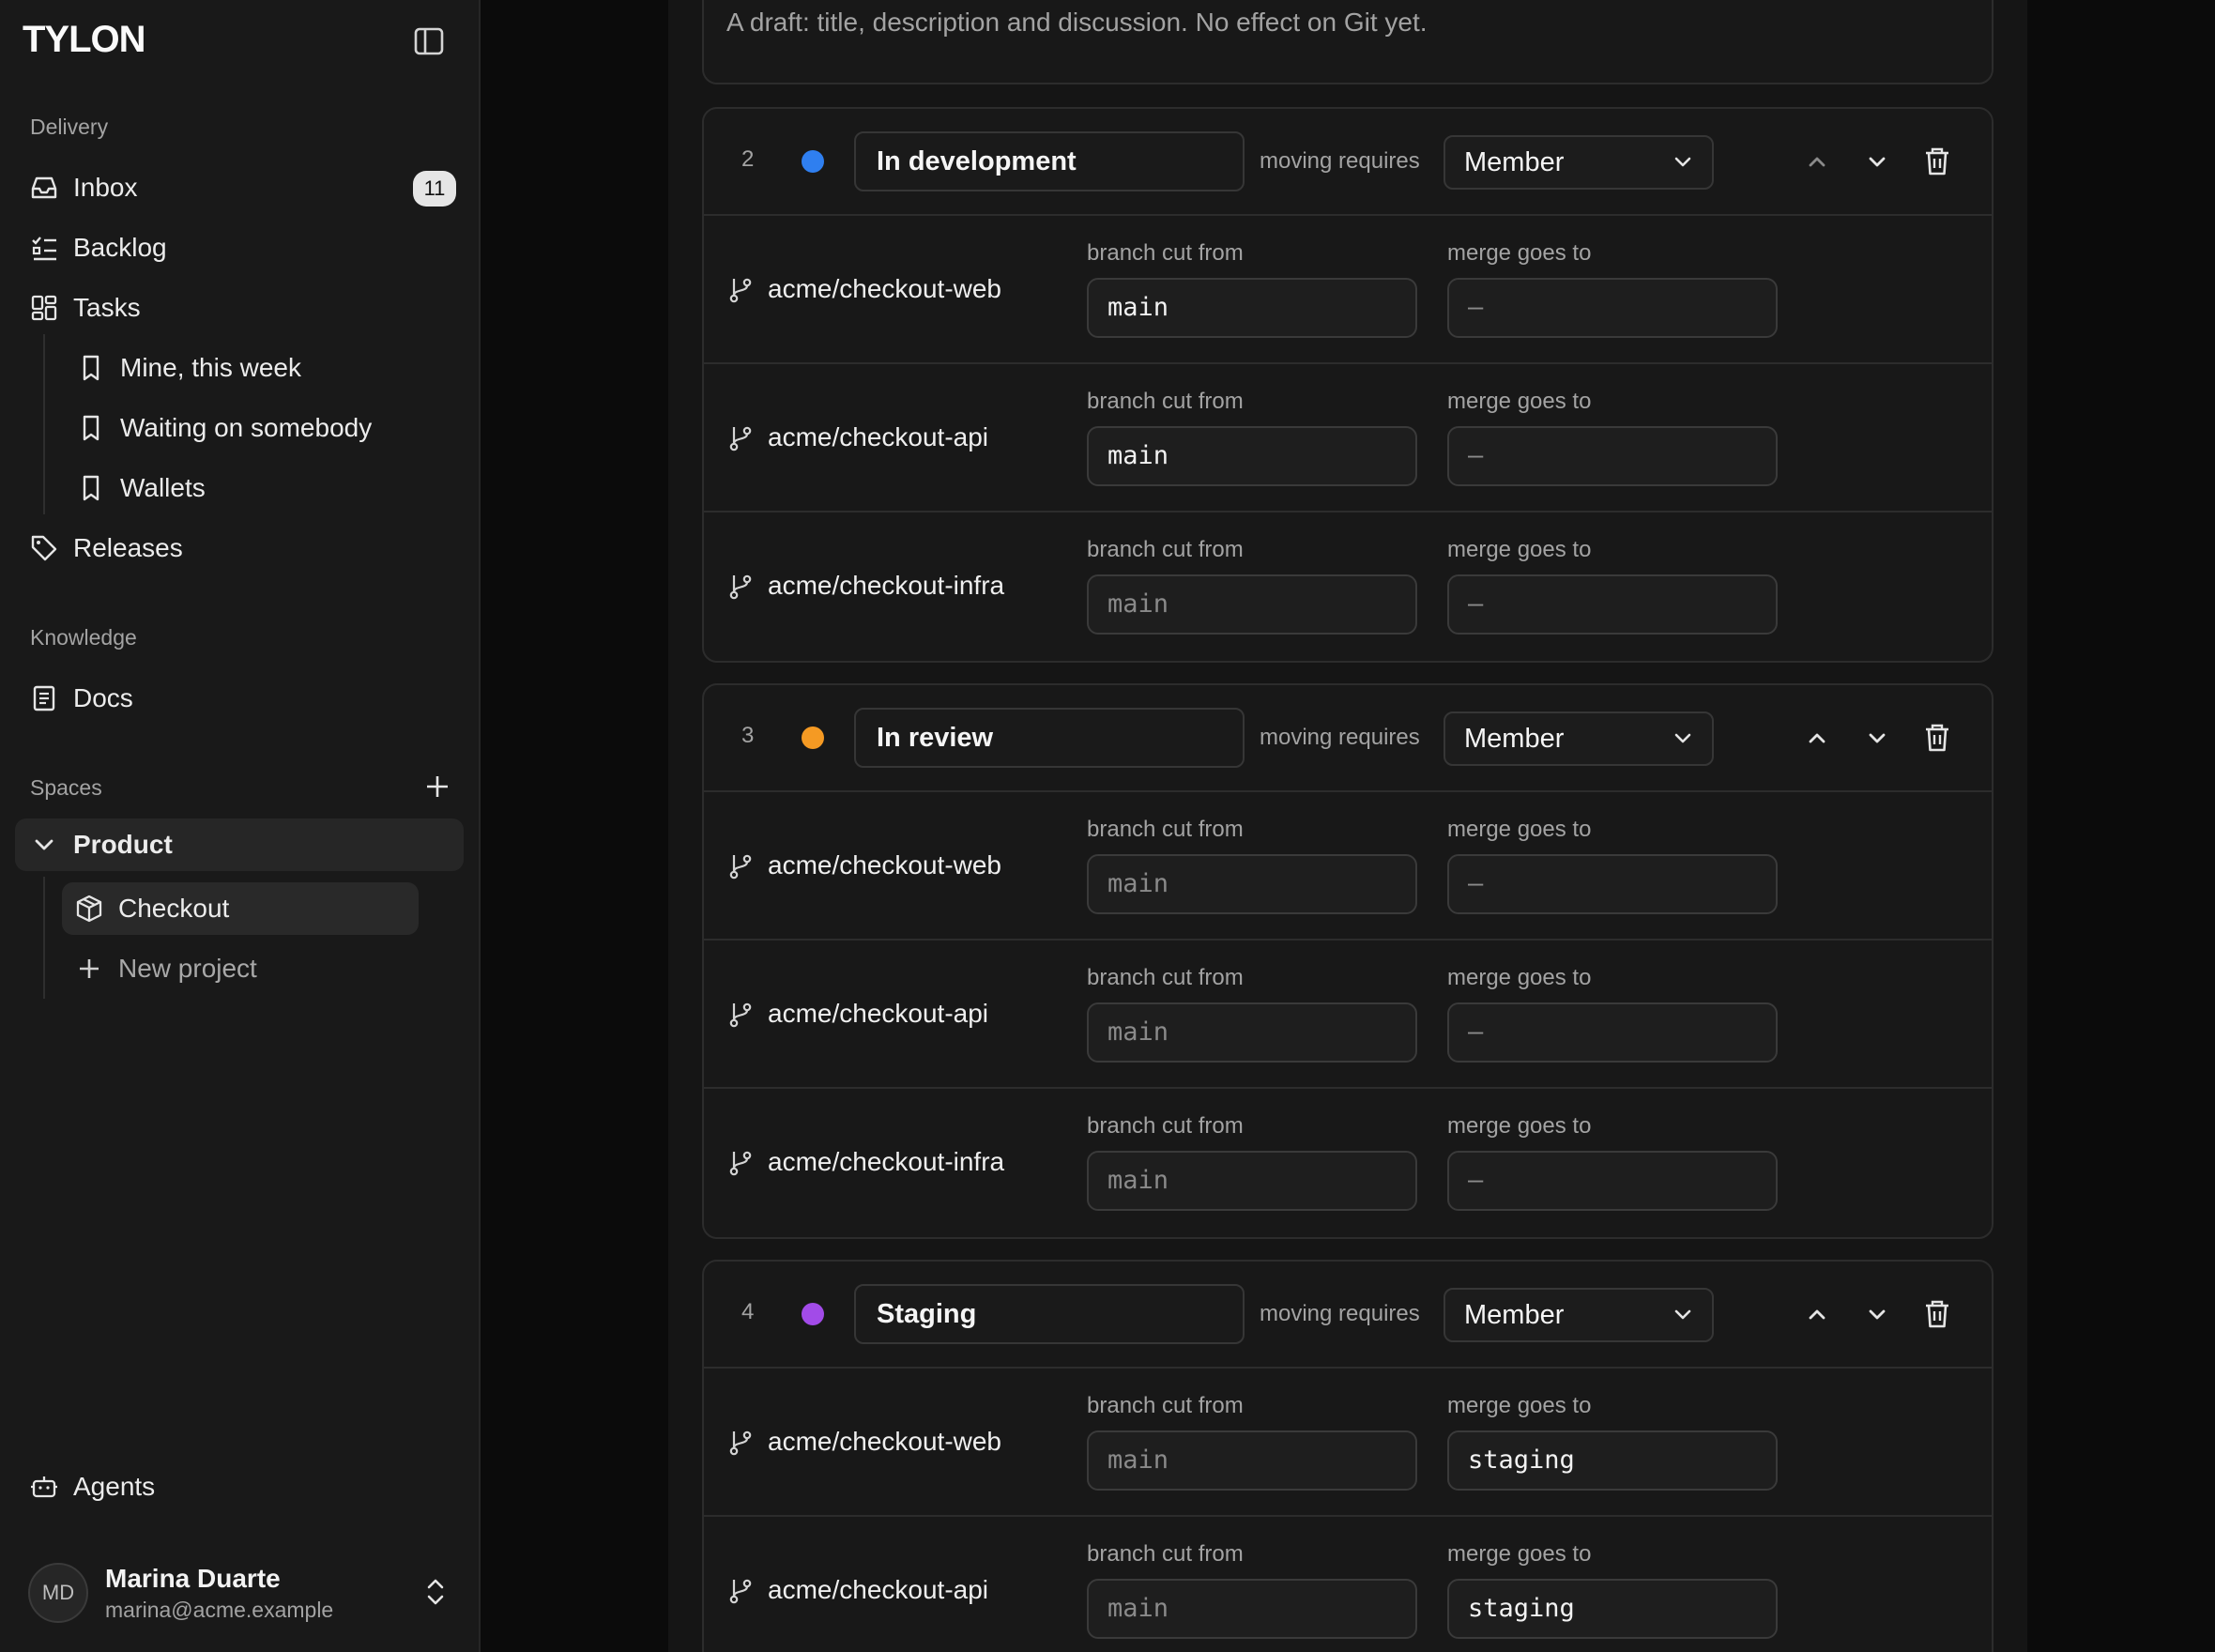  I want to click on bot-icon, so click(44, 1487).